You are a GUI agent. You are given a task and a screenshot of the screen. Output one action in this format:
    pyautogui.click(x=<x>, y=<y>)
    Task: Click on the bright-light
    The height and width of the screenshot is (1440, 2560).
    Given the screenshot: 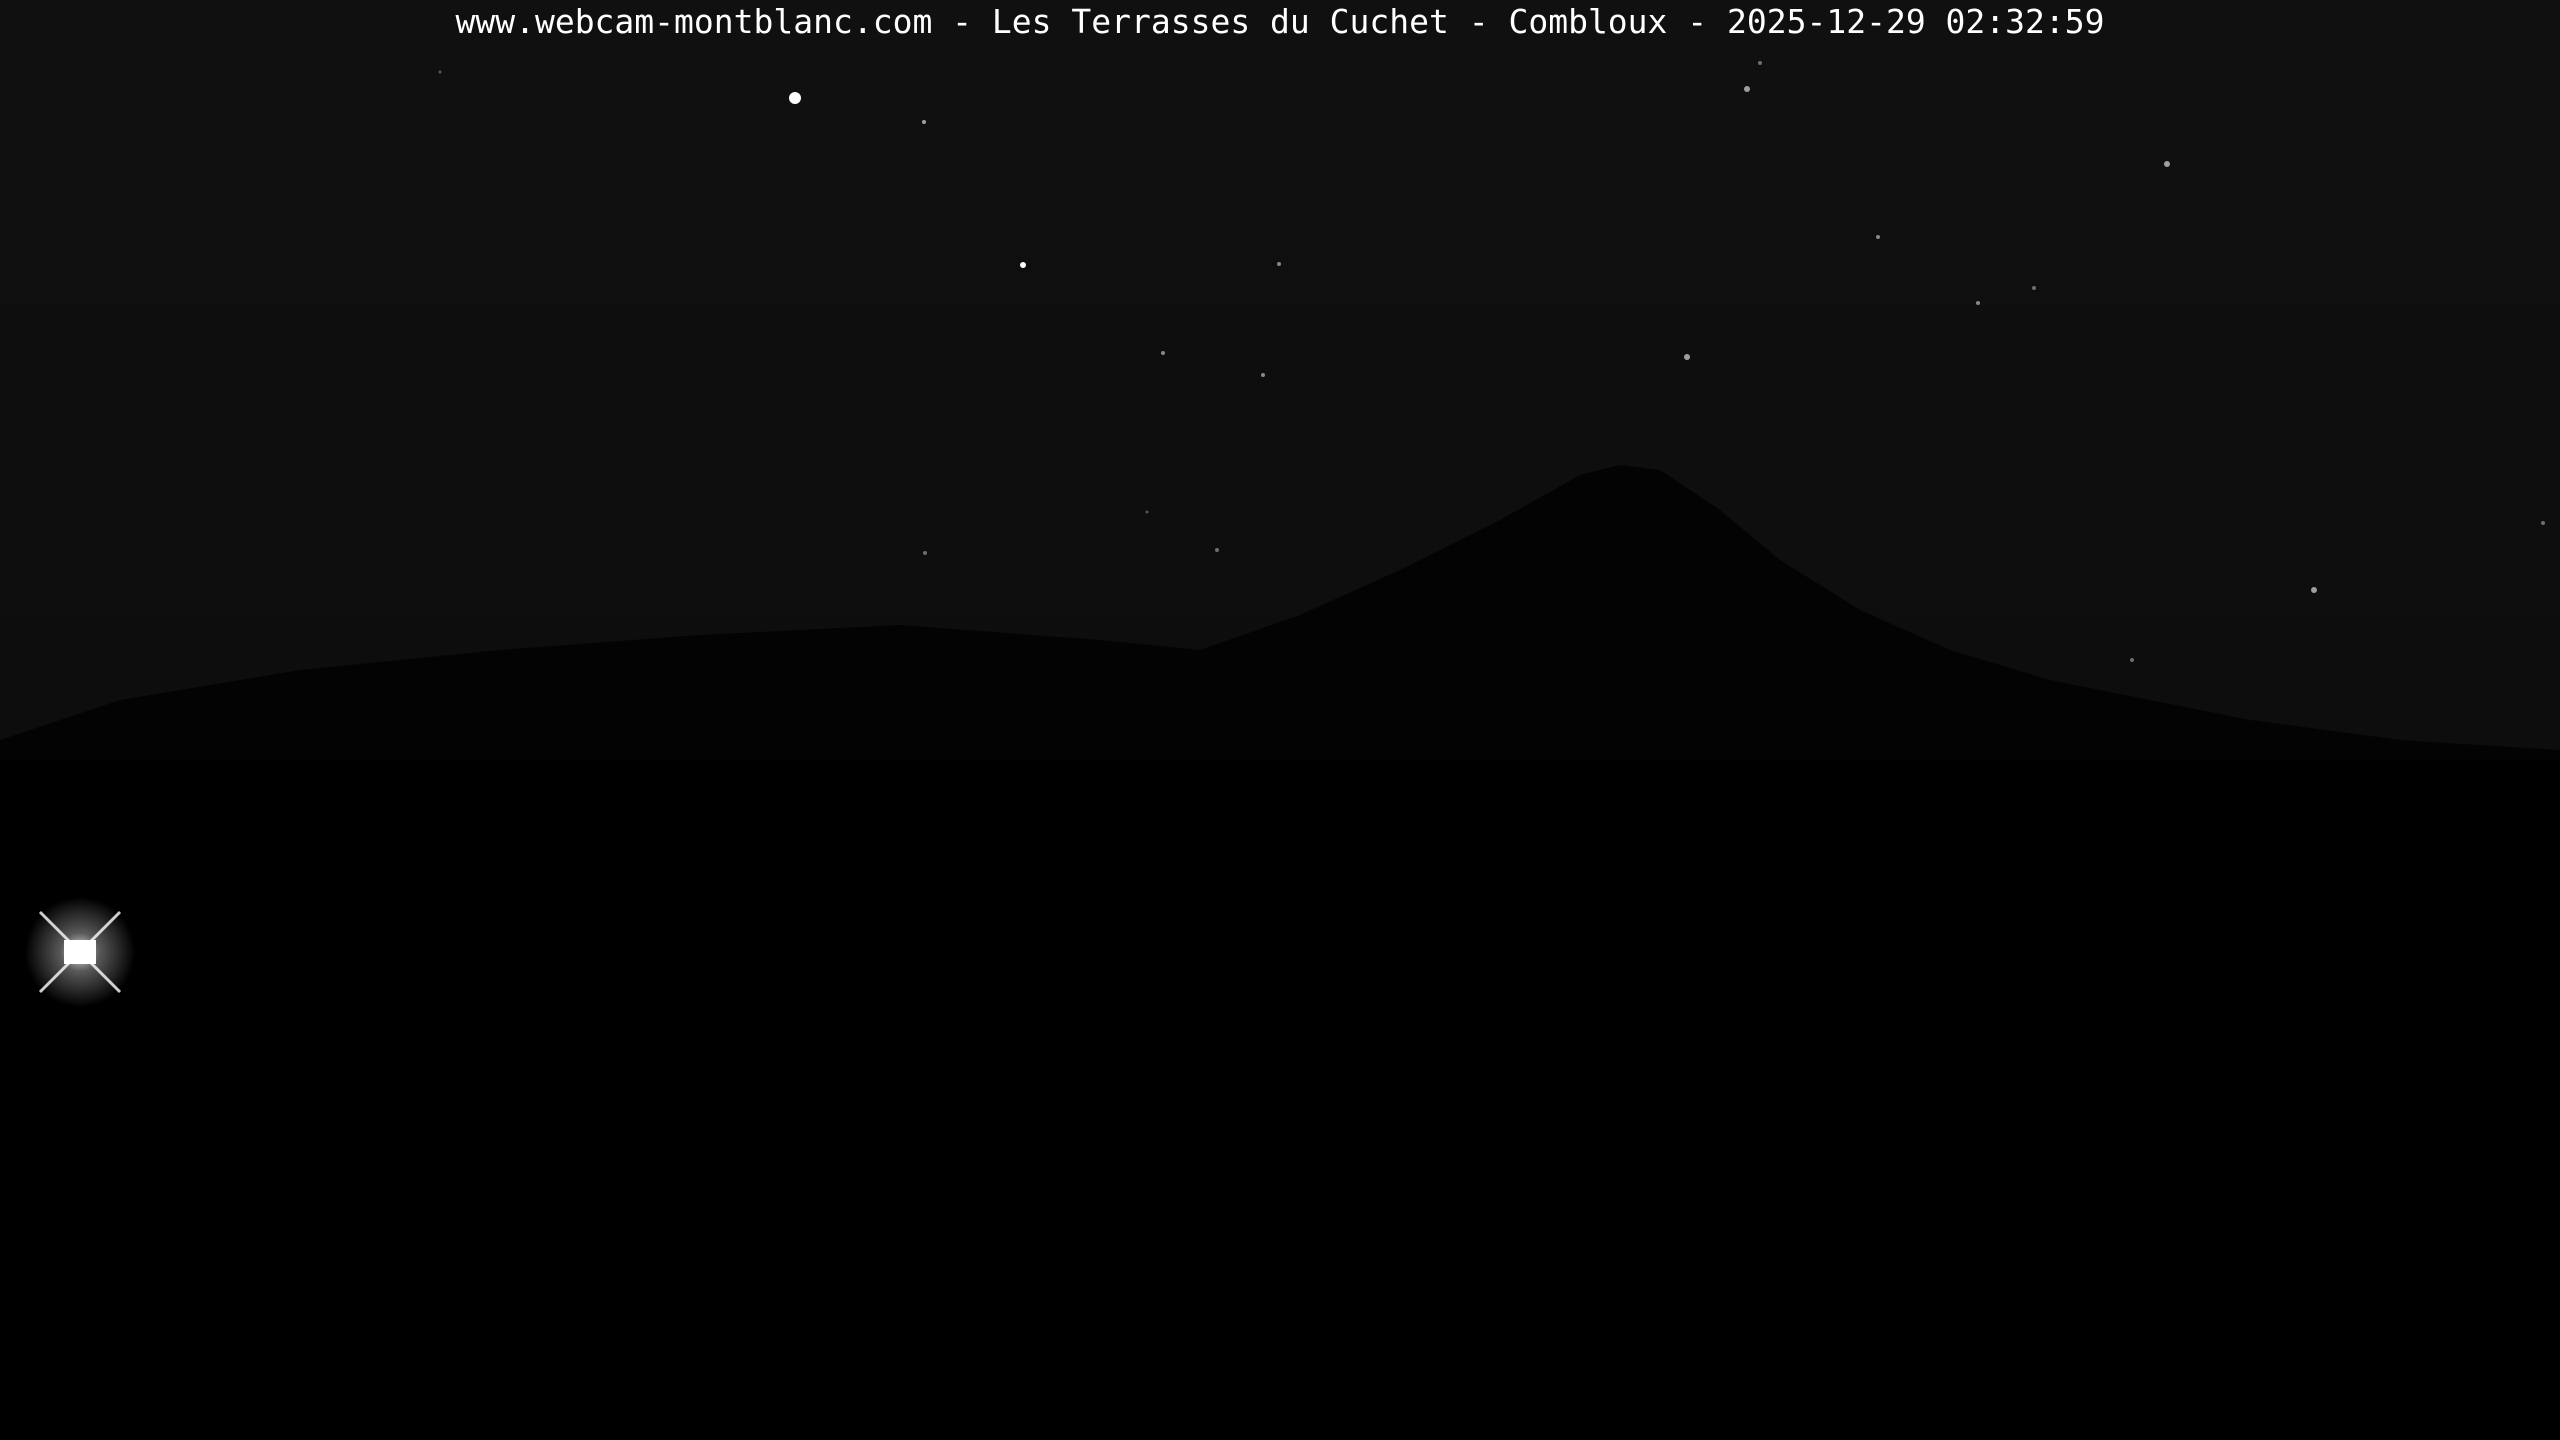 What is the action you would take?
    pyautogui.click(x=80, y=952)
    